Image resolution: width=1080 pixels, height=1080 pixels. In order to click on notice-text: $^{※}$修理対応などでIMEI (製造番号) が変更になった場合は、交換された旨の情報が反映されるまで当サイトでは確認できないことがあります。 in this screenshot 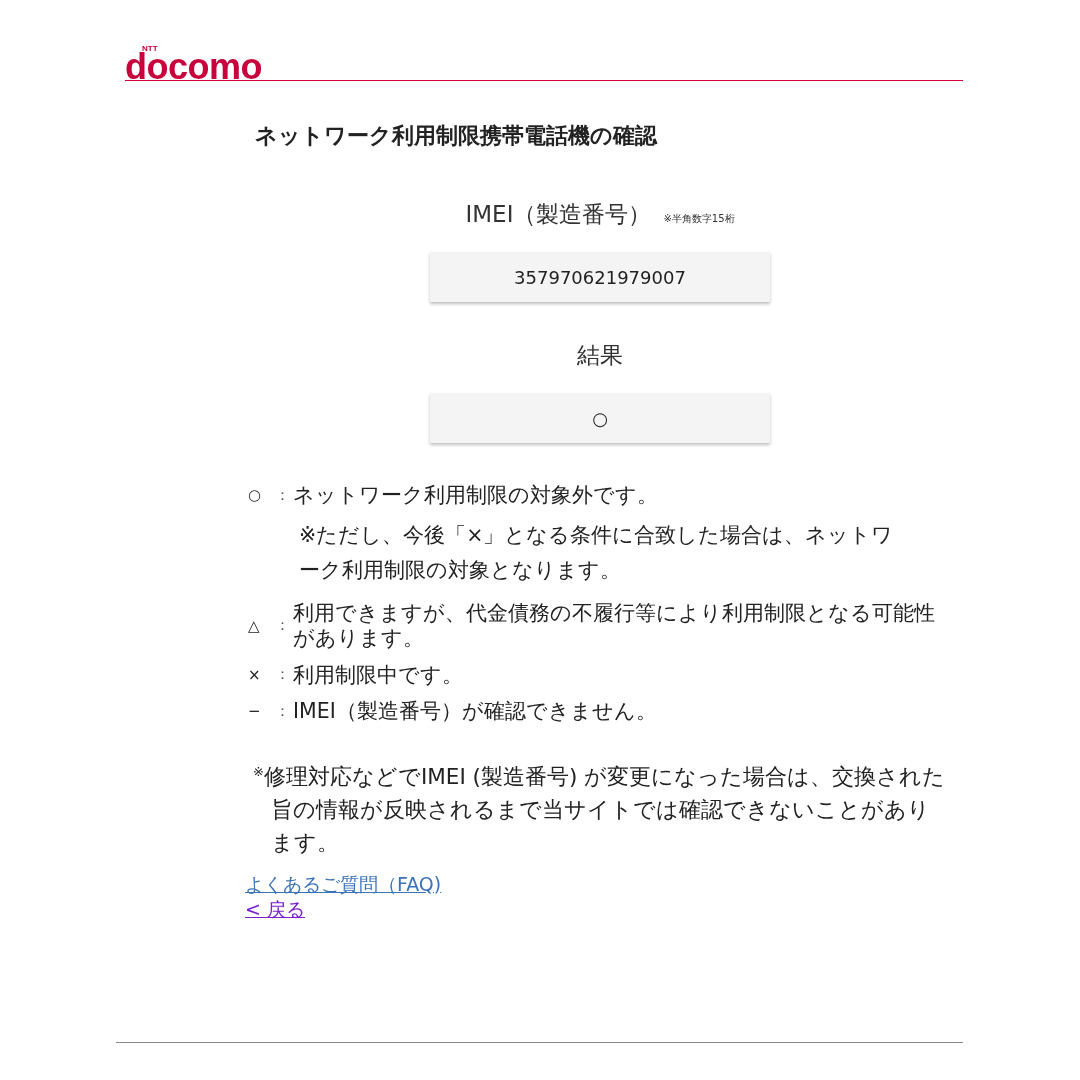, I will do `click(600, 810)`.